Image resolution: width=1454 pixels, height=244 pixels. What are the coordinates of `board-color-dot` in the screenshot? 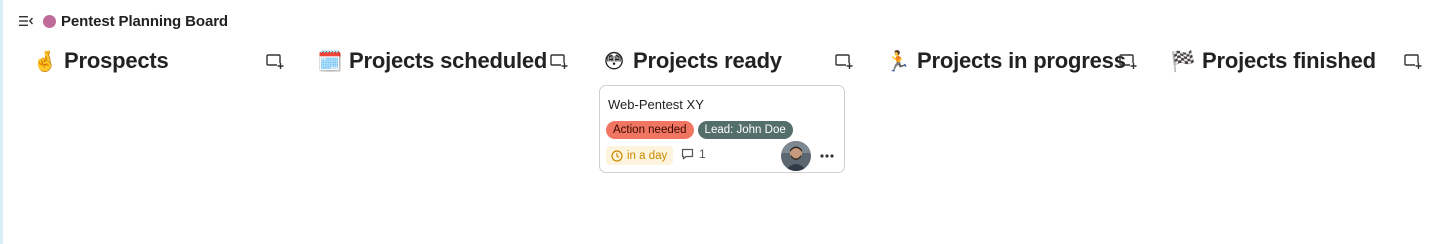 It's located at (49, 21).